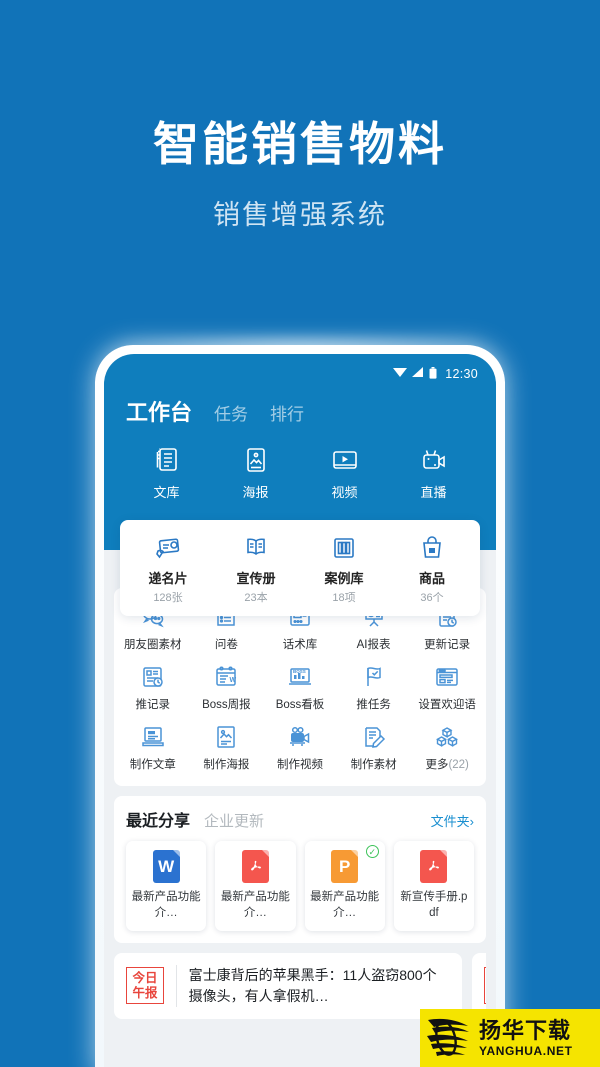  I want to click on feature-label: 推记录, so click(153, 705).